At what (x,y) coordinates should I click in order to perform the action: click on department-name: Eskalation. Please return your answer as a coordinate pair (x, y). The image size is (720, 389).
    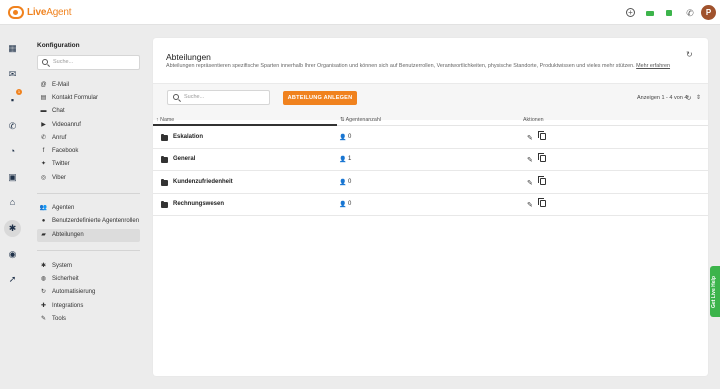
    Looking at the image, I should click on (188, 137).